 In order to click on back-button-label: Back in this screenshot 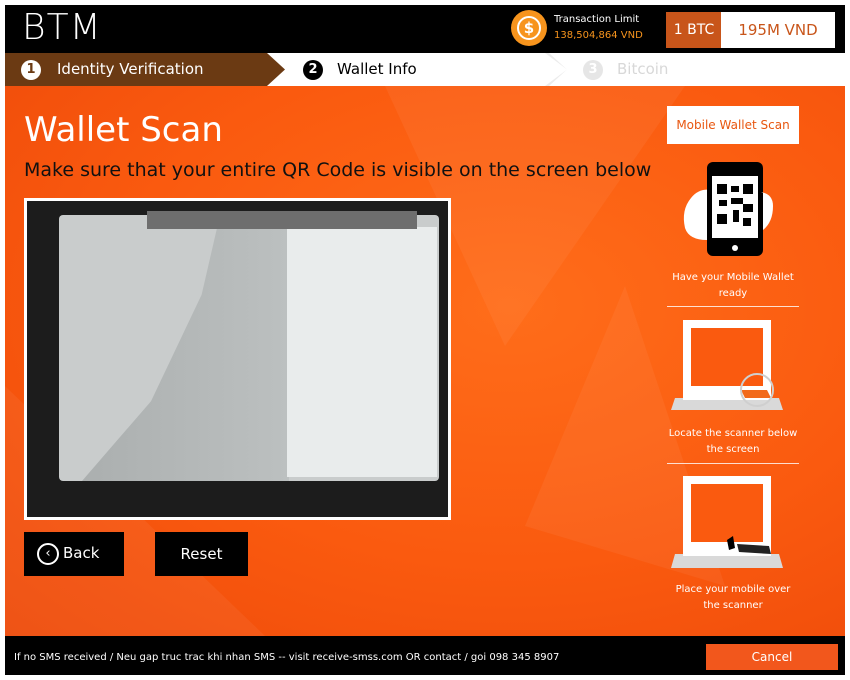, I will do `click(81, 553)`.